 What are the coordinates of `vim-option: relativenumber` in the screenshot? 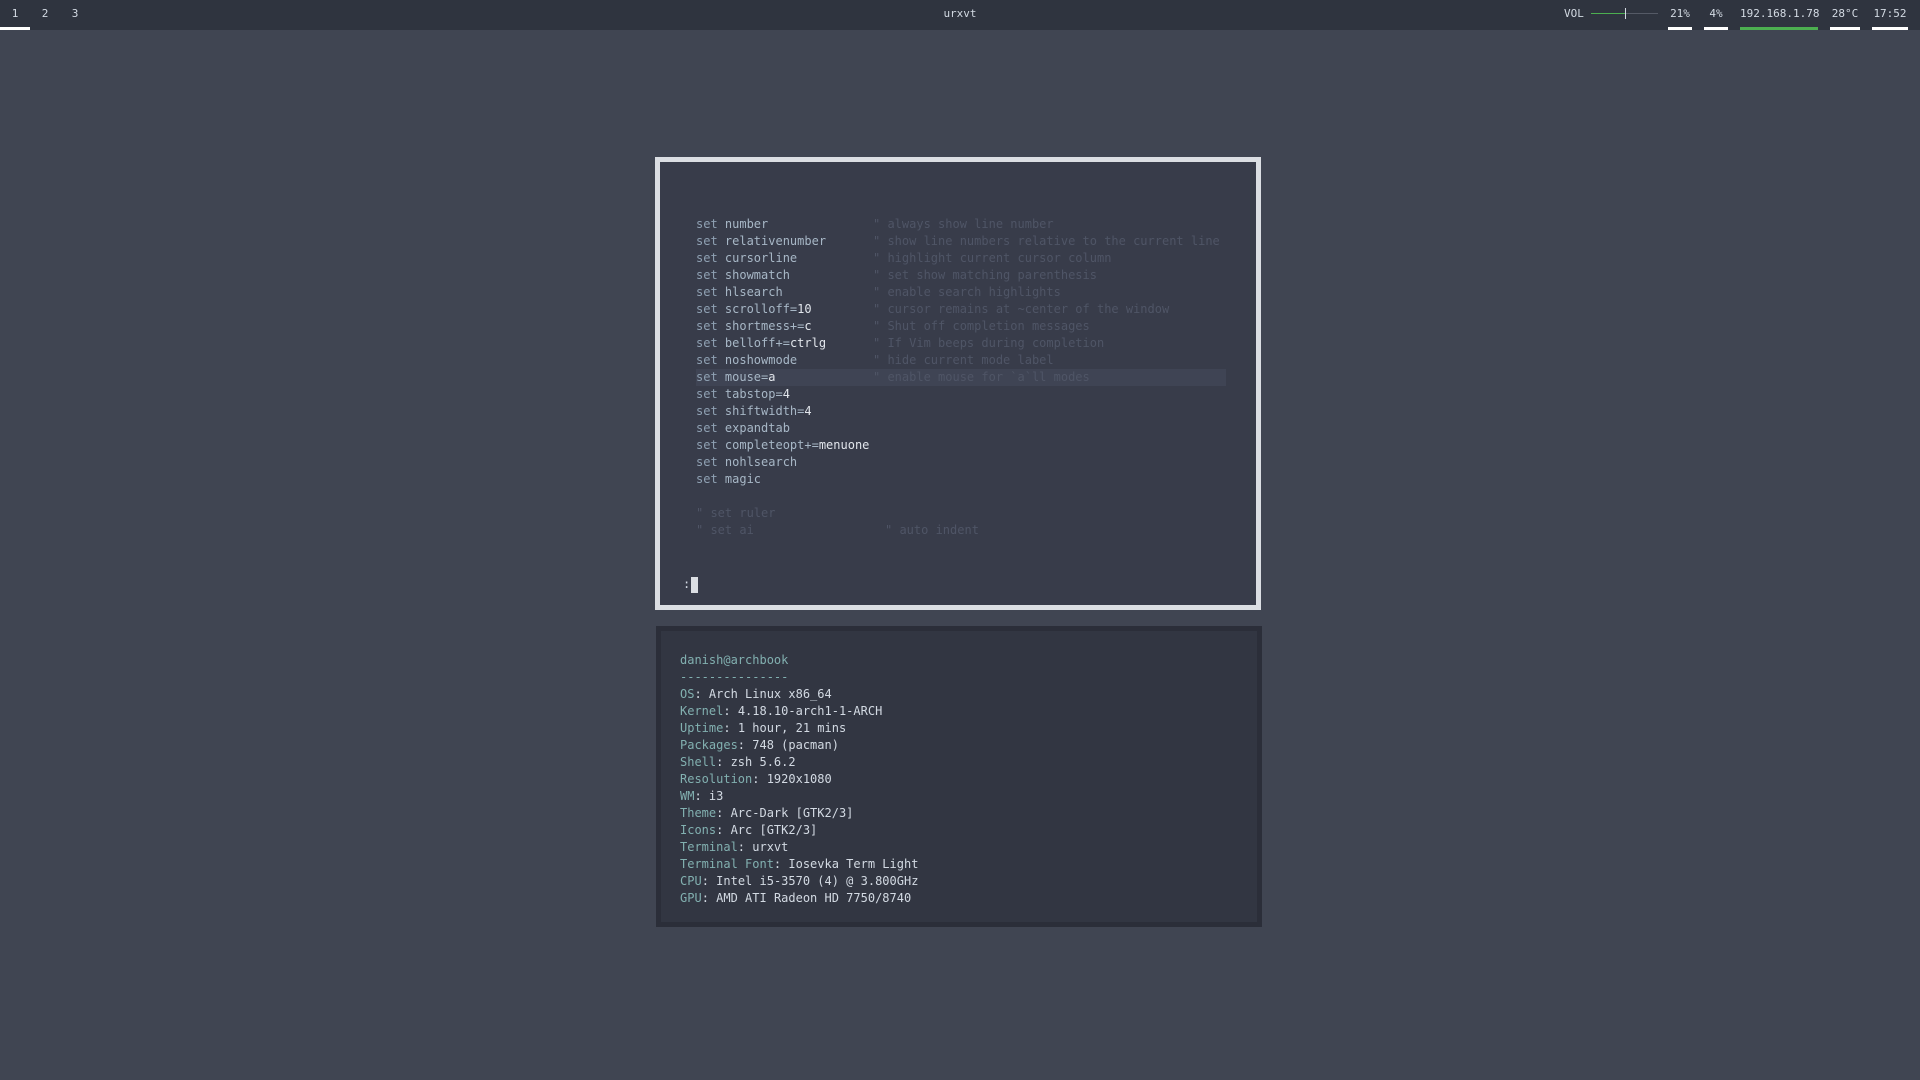 It's located at (775, 241).